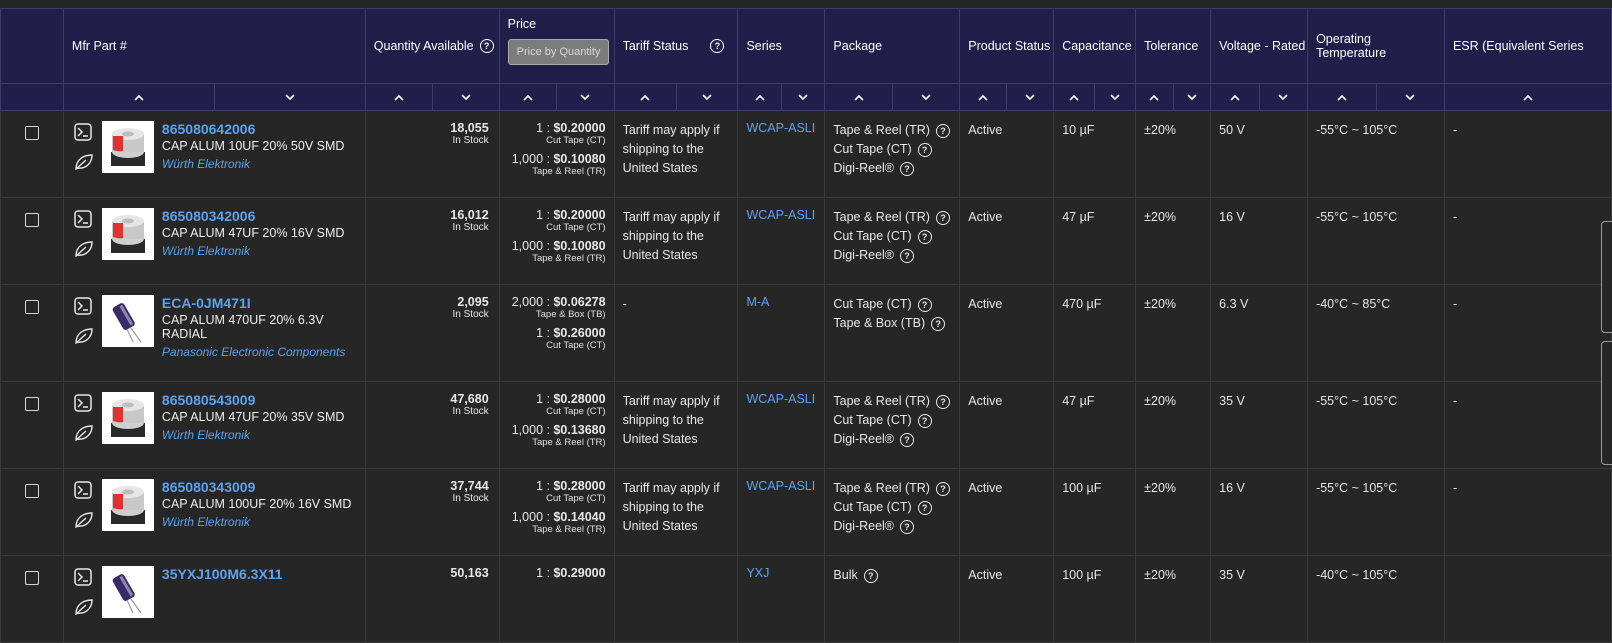 The image size is (1612, 643). What do you see at coordinates (1173, 46) in the screenshot?
I see `header-tolerance: Tolerance` at bounding box center [1173, 46].